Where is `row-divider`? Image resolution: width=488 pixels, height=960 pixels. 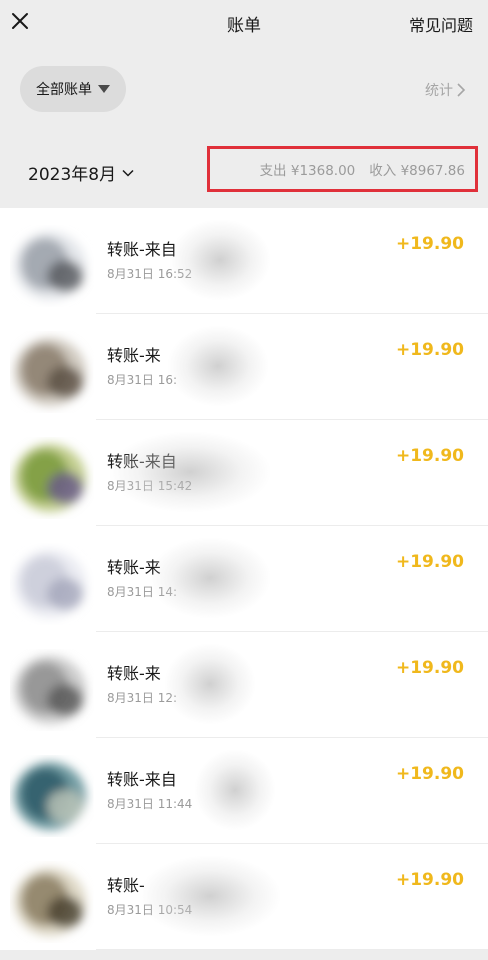 row-divider is located at coordinates (292, 949).